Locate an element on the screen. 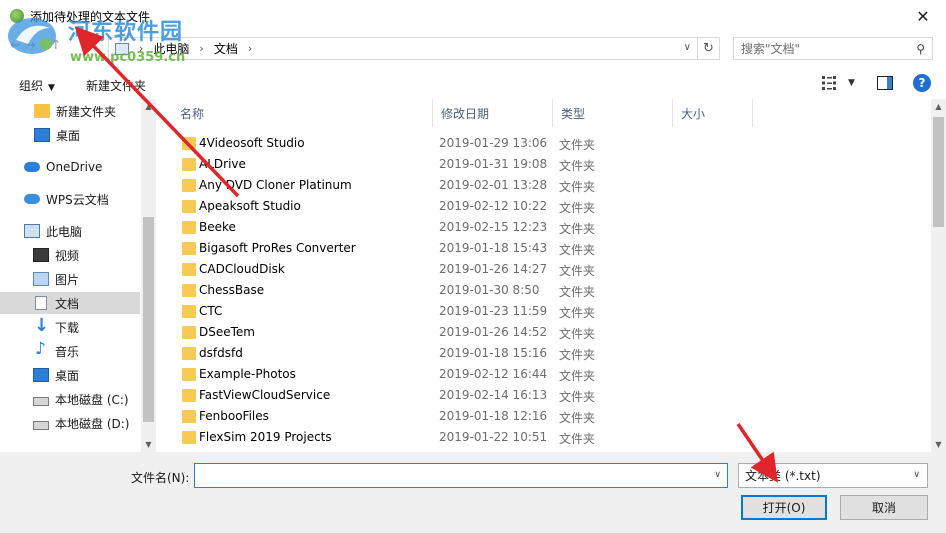  nav-item-disk-d: 本地磁盘 (D:) is located at coordinates (70, 423).